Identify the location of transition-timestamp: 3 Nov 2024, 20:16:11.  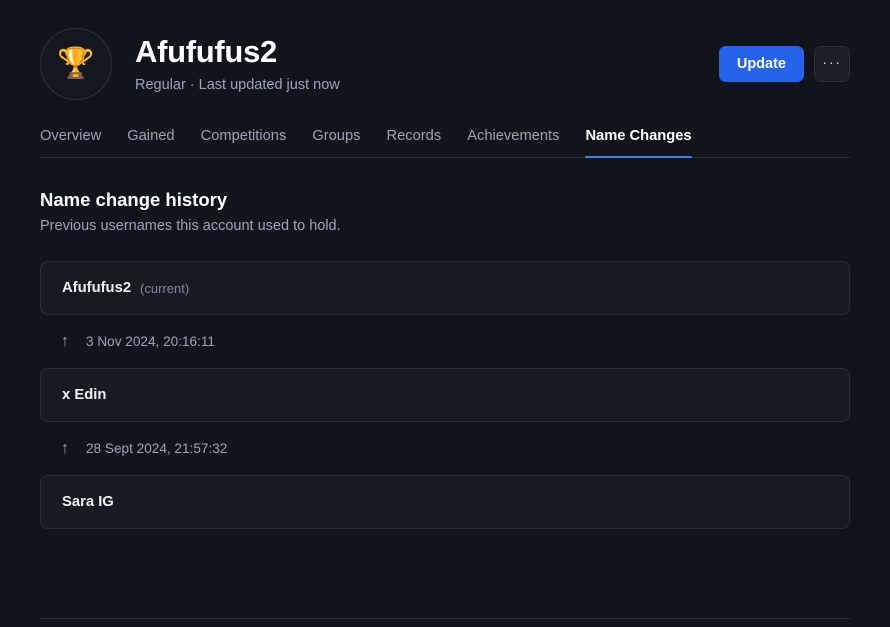
(150, 342).